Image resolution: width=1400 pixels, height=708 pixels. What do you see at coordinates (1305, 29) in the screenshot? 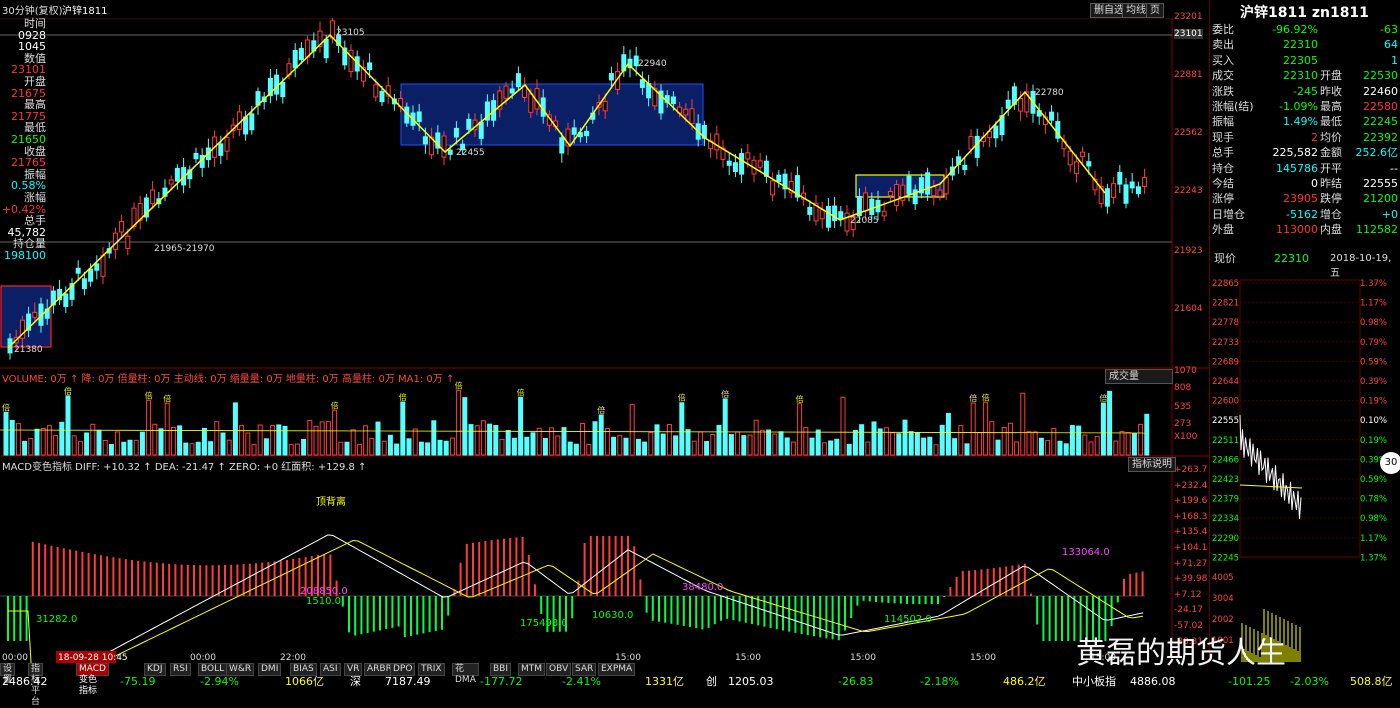
I see `quote-row: 委比 -96.92% -63` at bounding box center [1305, 29].